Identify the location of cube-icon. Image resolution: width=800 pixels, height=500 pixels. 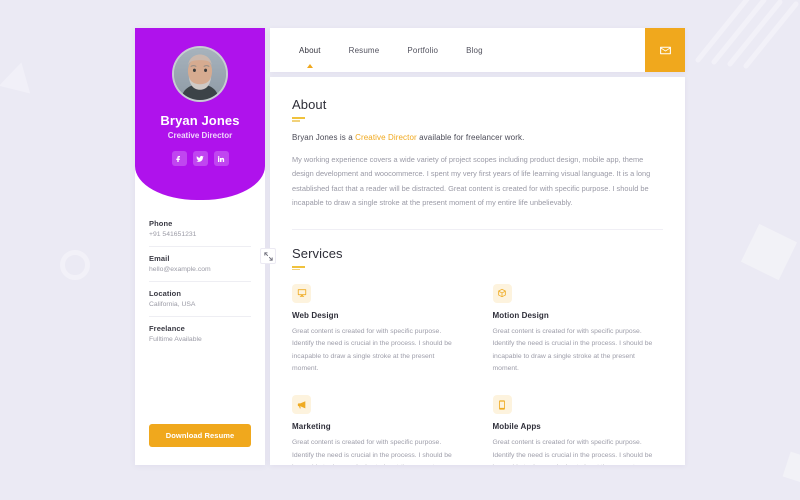
(502, 293).